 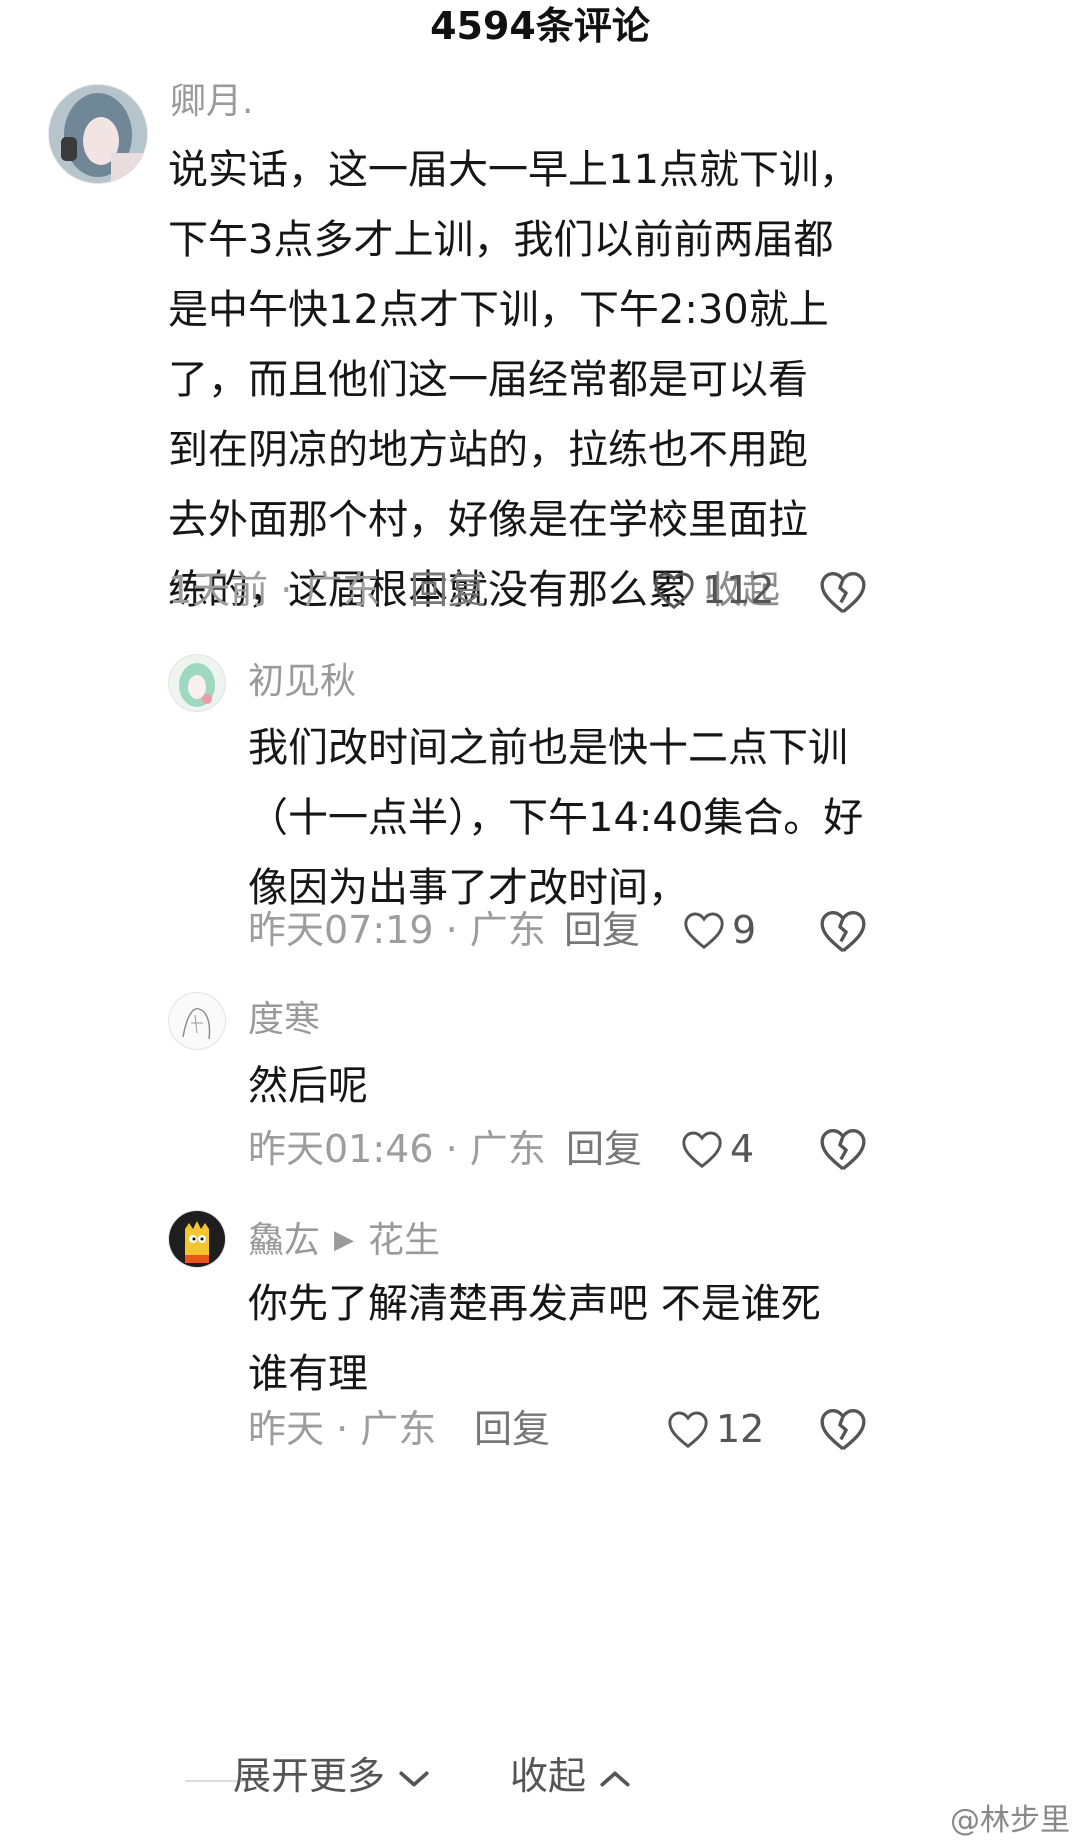 I want to click on like-count: 9, so click(x=744, y=930).